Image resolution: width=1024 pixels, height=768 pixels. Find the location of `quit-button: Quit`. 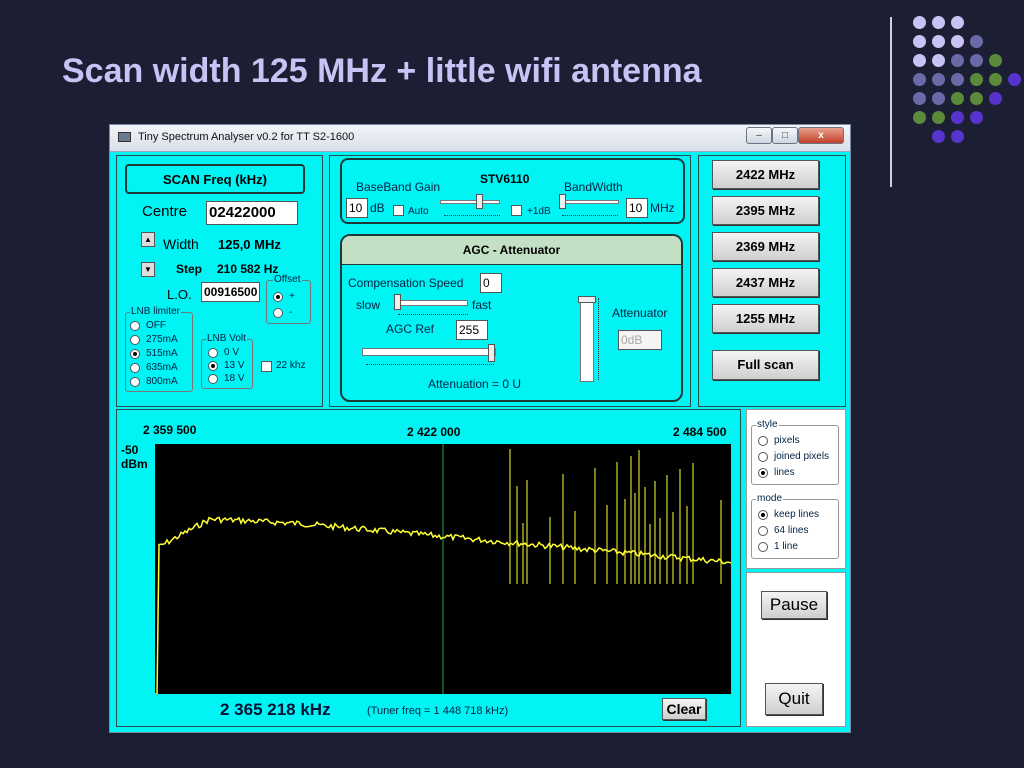

quit-button: Quit is located at coordinates (794, 699).